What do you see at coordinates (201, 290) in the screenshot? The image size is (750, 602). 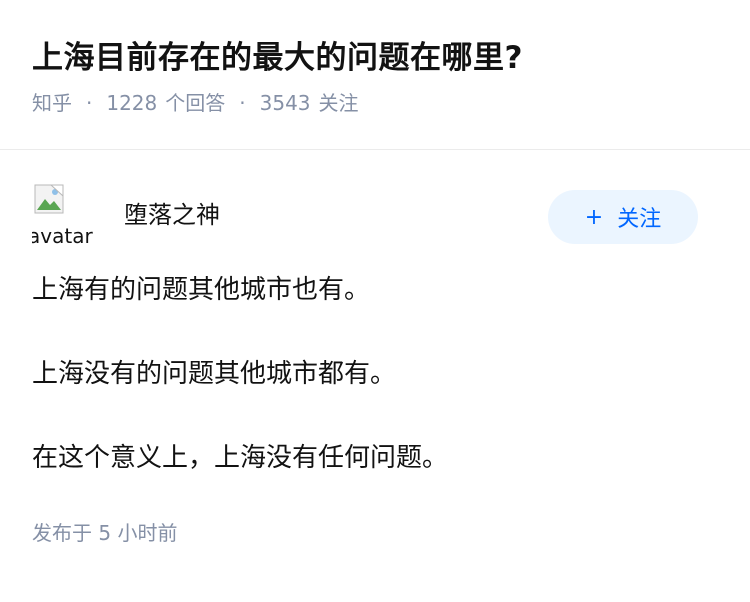 I see `answer-paragraph: 上海有的问题其他城市也有。` at bounding box center [201, 290].